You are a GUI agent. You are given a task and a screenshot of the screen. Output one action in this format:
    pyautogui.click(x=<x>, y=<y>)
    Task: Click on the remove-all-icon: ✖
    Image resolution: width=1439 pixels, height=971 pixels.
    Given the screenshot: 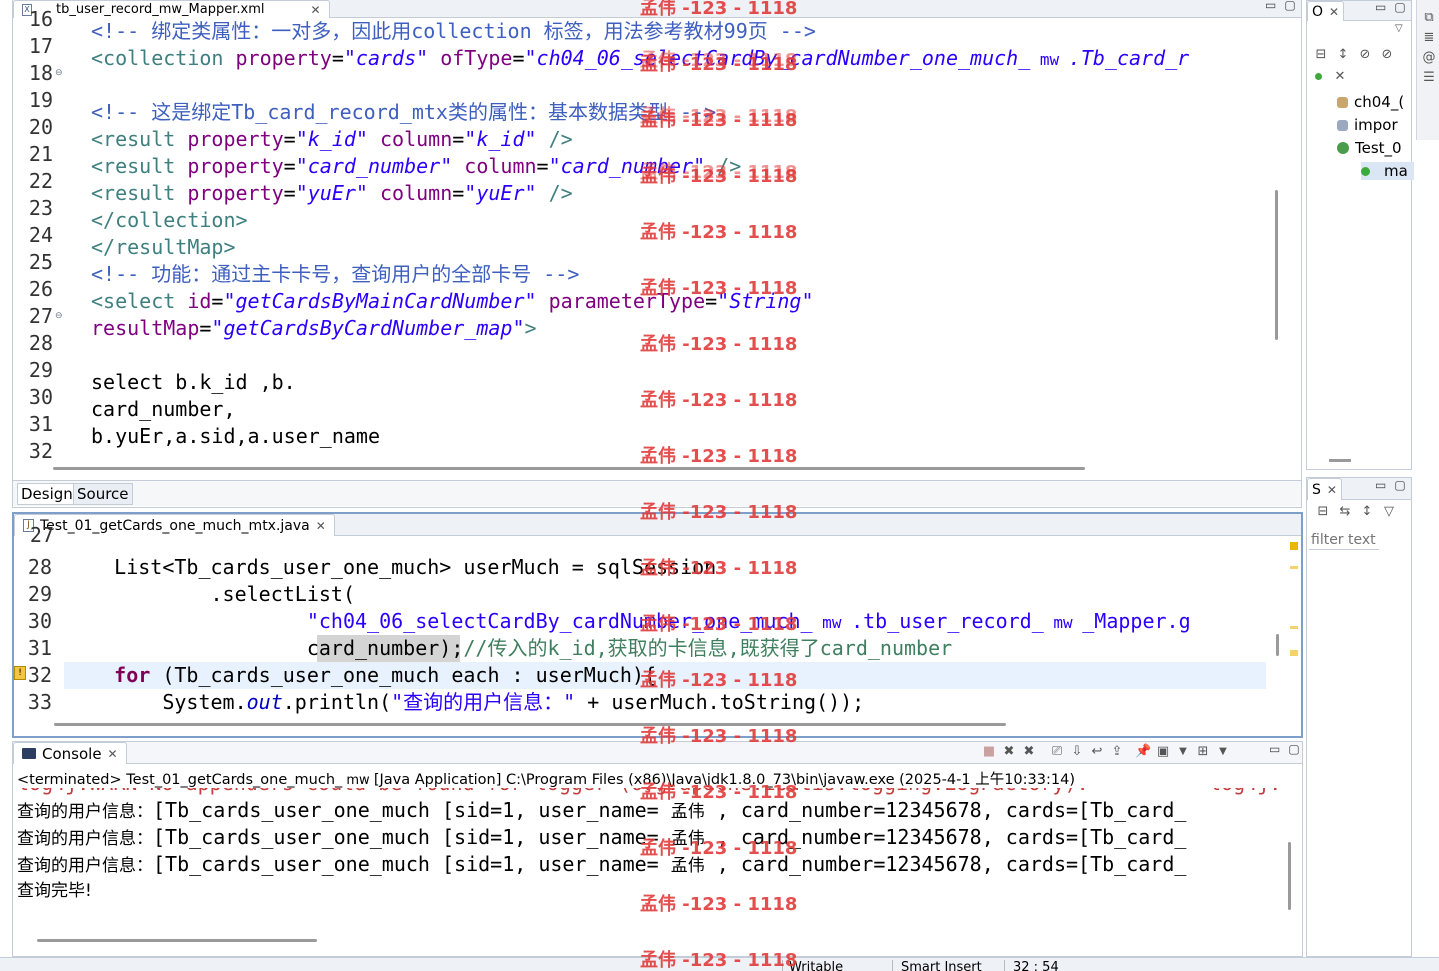 What is the action you would take?
    pyautogui.click(x=1029, y=752)
    